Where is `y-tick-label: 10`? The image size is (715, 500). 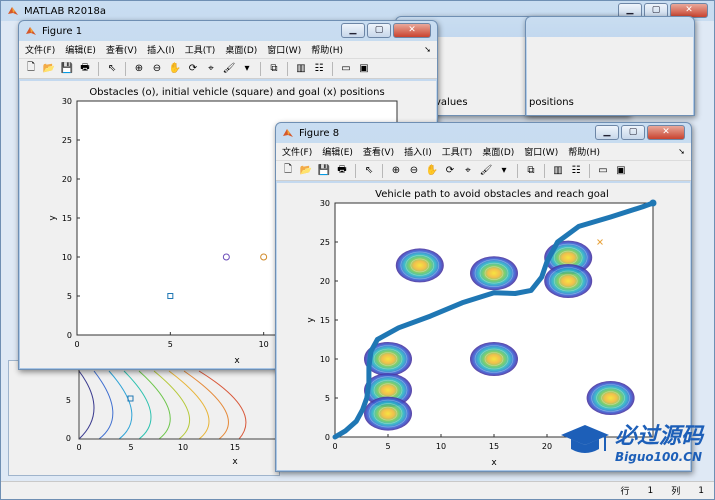
y-tick-label: 10 is located at coordinates (67, 257).